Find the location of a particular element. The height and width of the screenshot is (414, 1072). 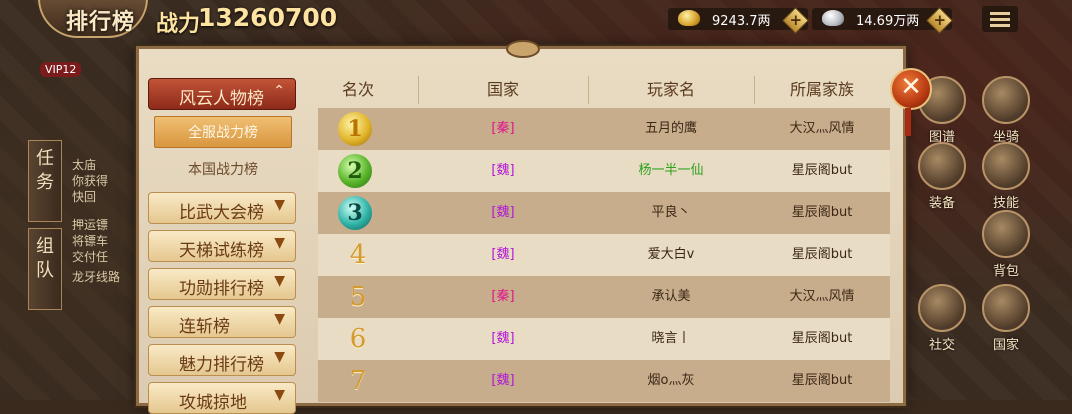

table-row: 6 [魏] 晓言丨 星辰阁but is located at coordinates (604, 339).